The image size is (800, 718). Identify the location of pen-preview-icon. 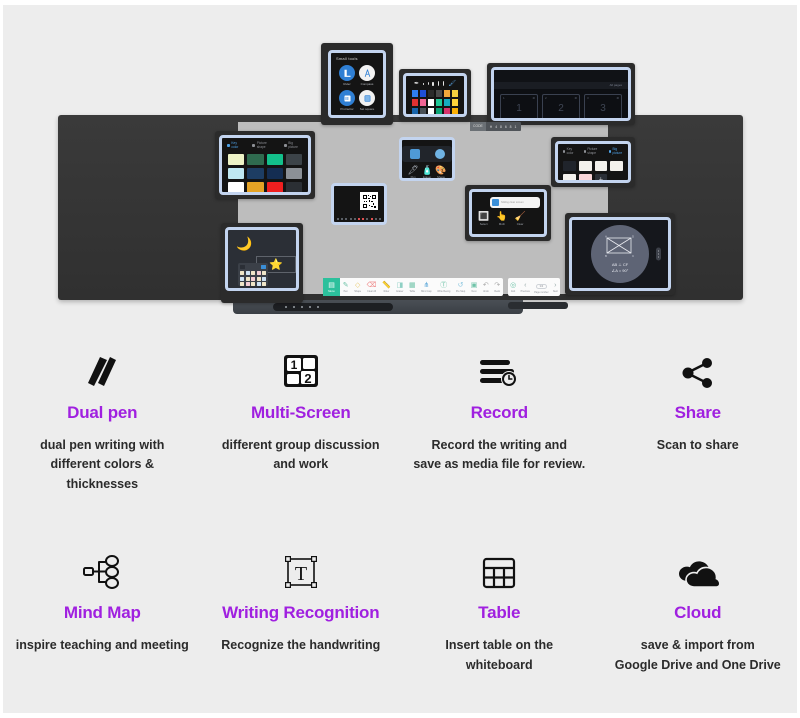
(414, 154).